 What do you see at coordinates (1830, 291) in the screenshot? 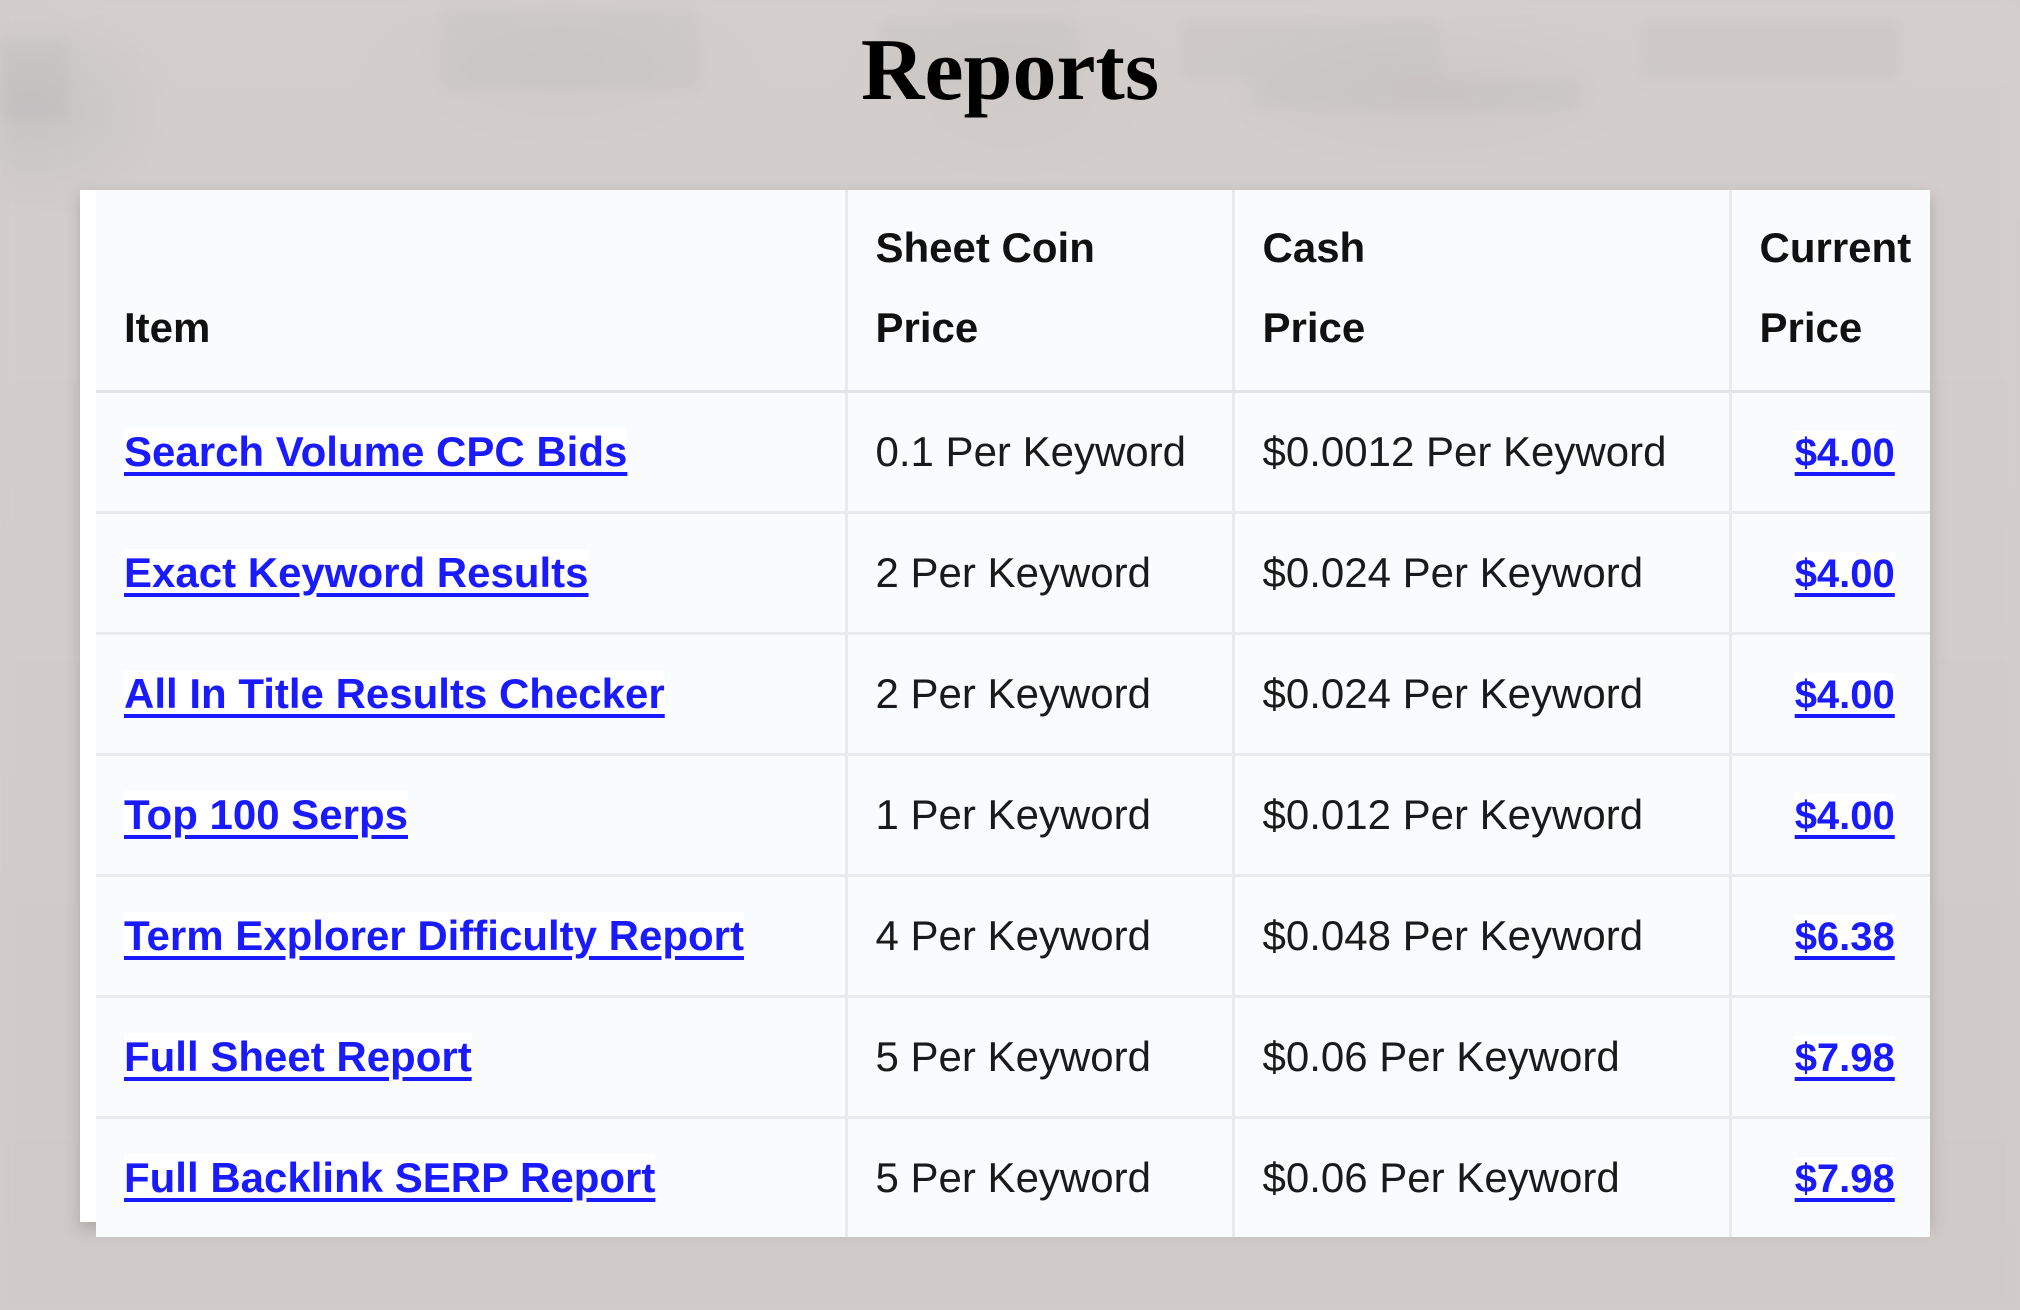
I see `column-header-current-price: Current Price` at bounding box center [1830, 291].